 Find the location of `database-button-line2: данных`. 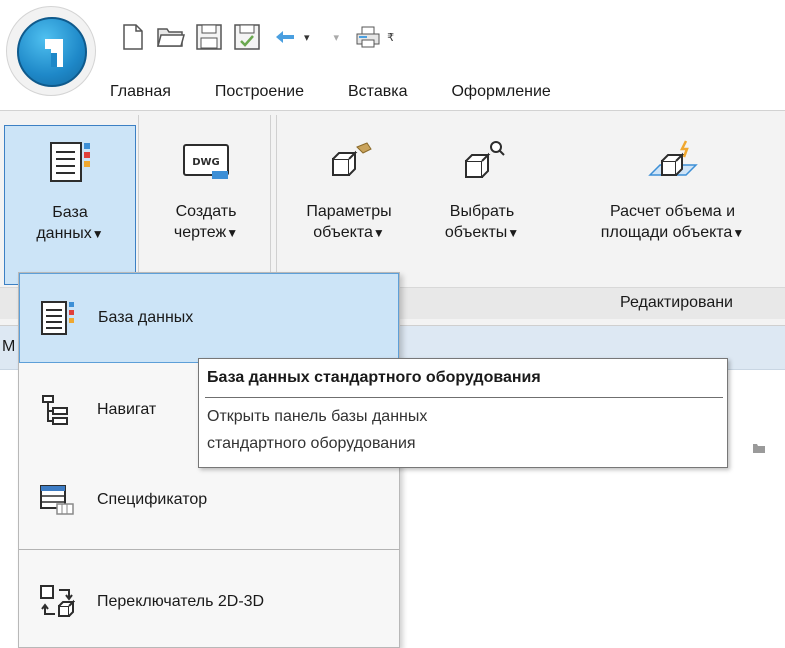

database-button-line2: данных is located at coordinates (64, 233).